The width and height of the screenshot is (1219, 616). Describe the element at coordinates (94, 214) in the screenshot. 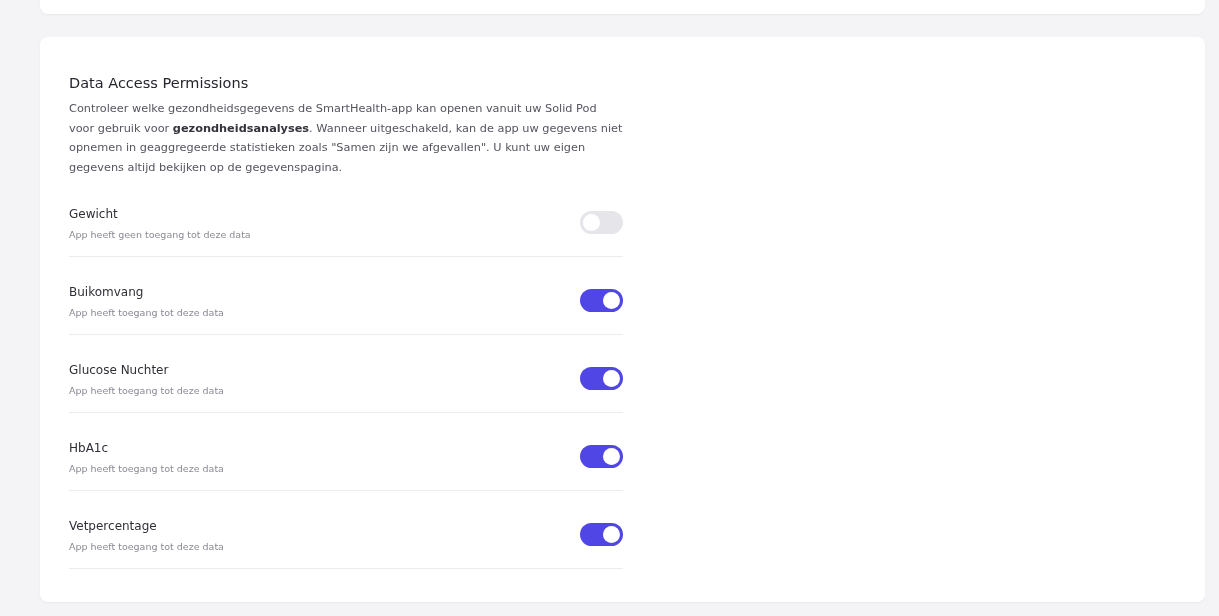

I see `permission-label: Gewicht` at that location.